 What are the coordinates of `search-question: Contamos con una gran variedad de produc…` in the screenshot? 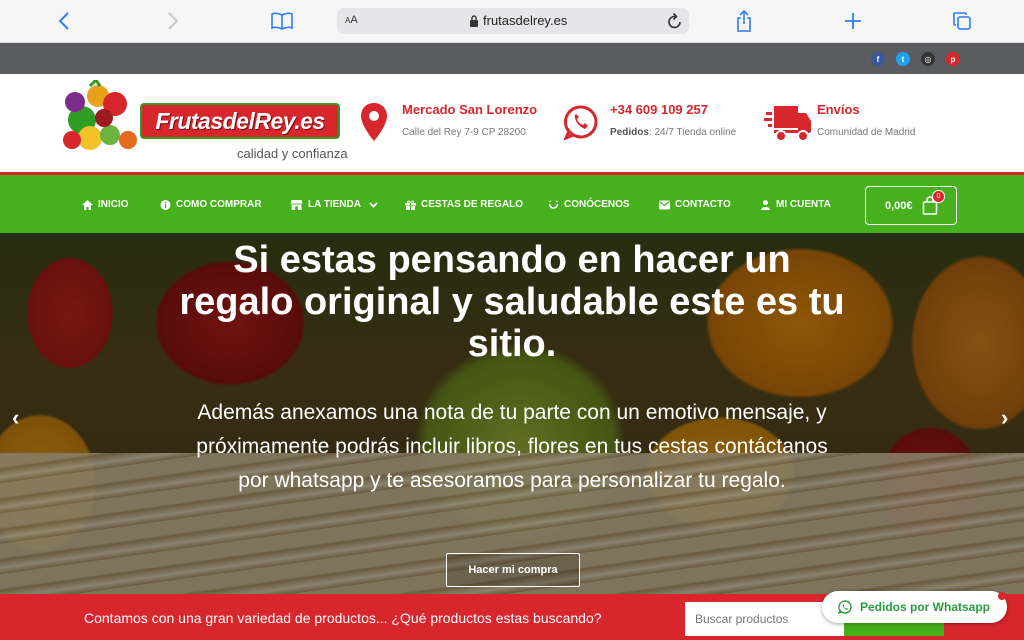 It's located at (343, 618).